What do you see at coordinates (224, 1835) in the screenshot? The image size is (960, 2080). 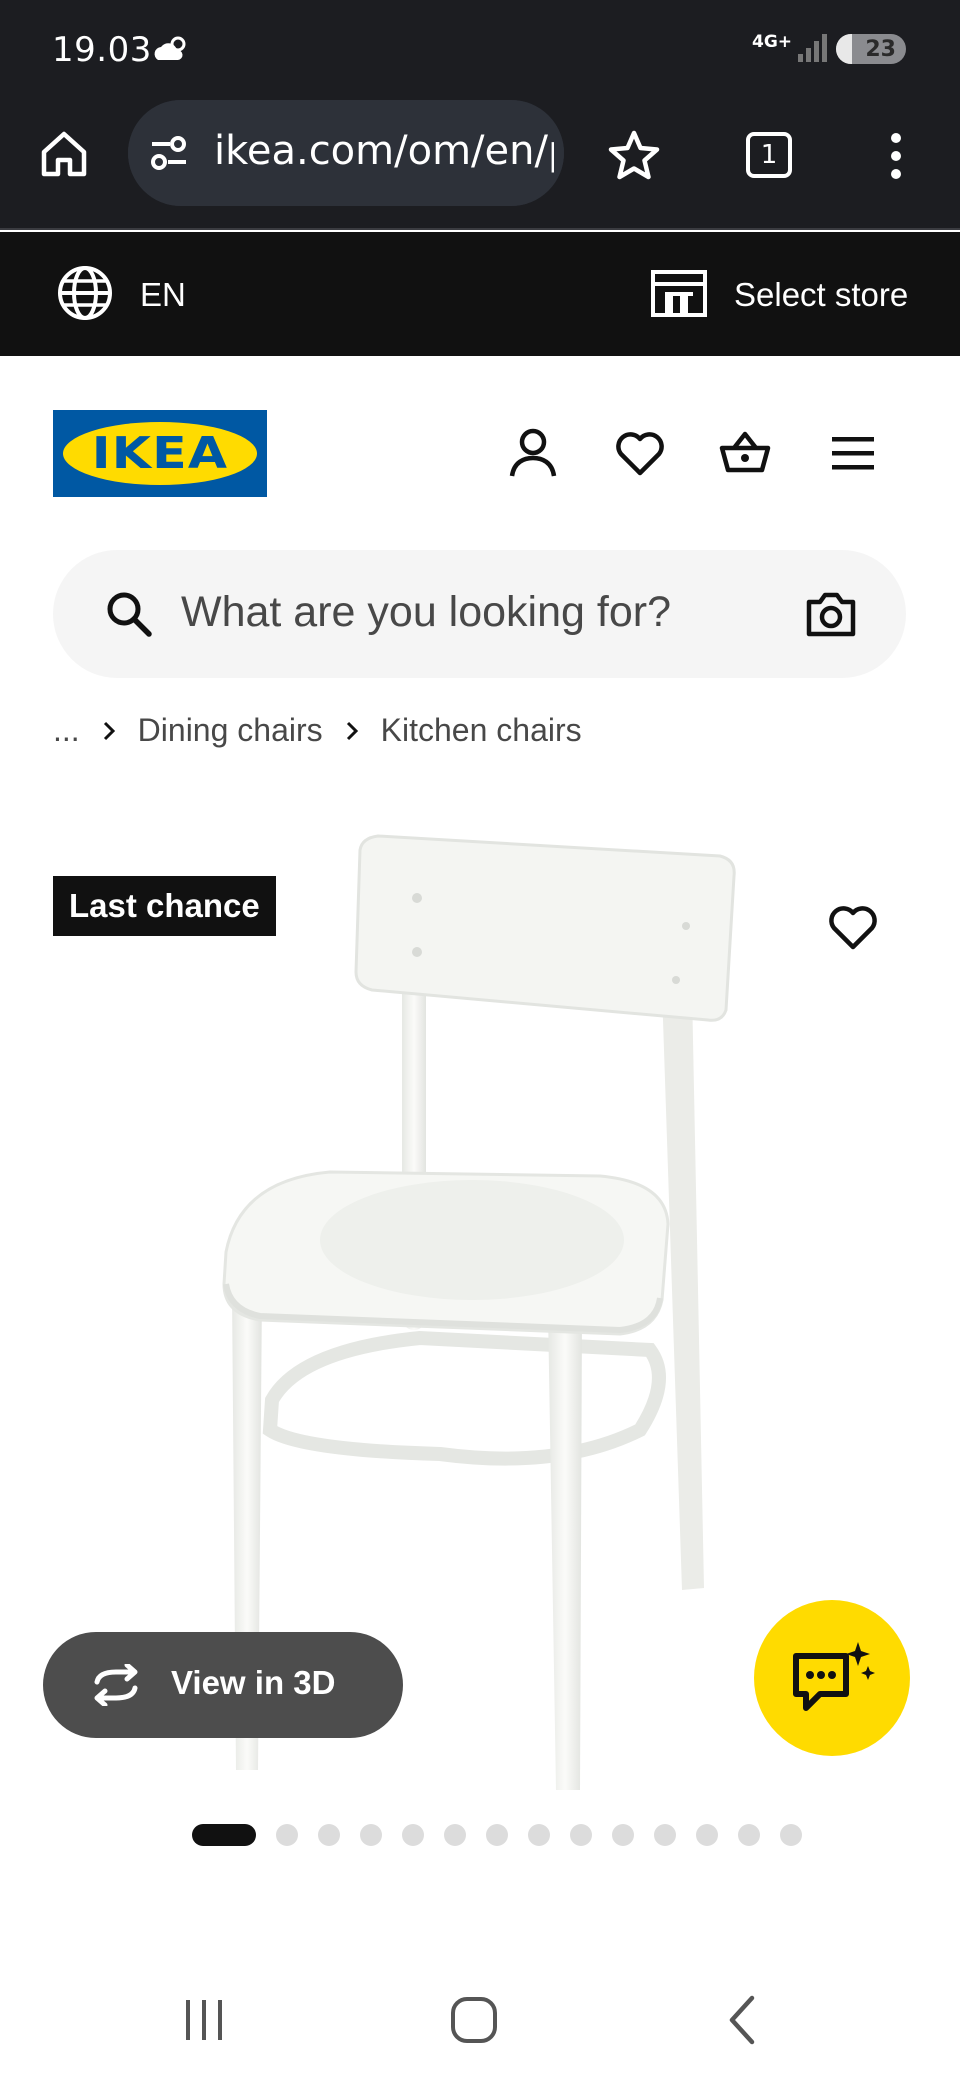 I see `carousel-dot-active` at bounding box center [224, 1835].